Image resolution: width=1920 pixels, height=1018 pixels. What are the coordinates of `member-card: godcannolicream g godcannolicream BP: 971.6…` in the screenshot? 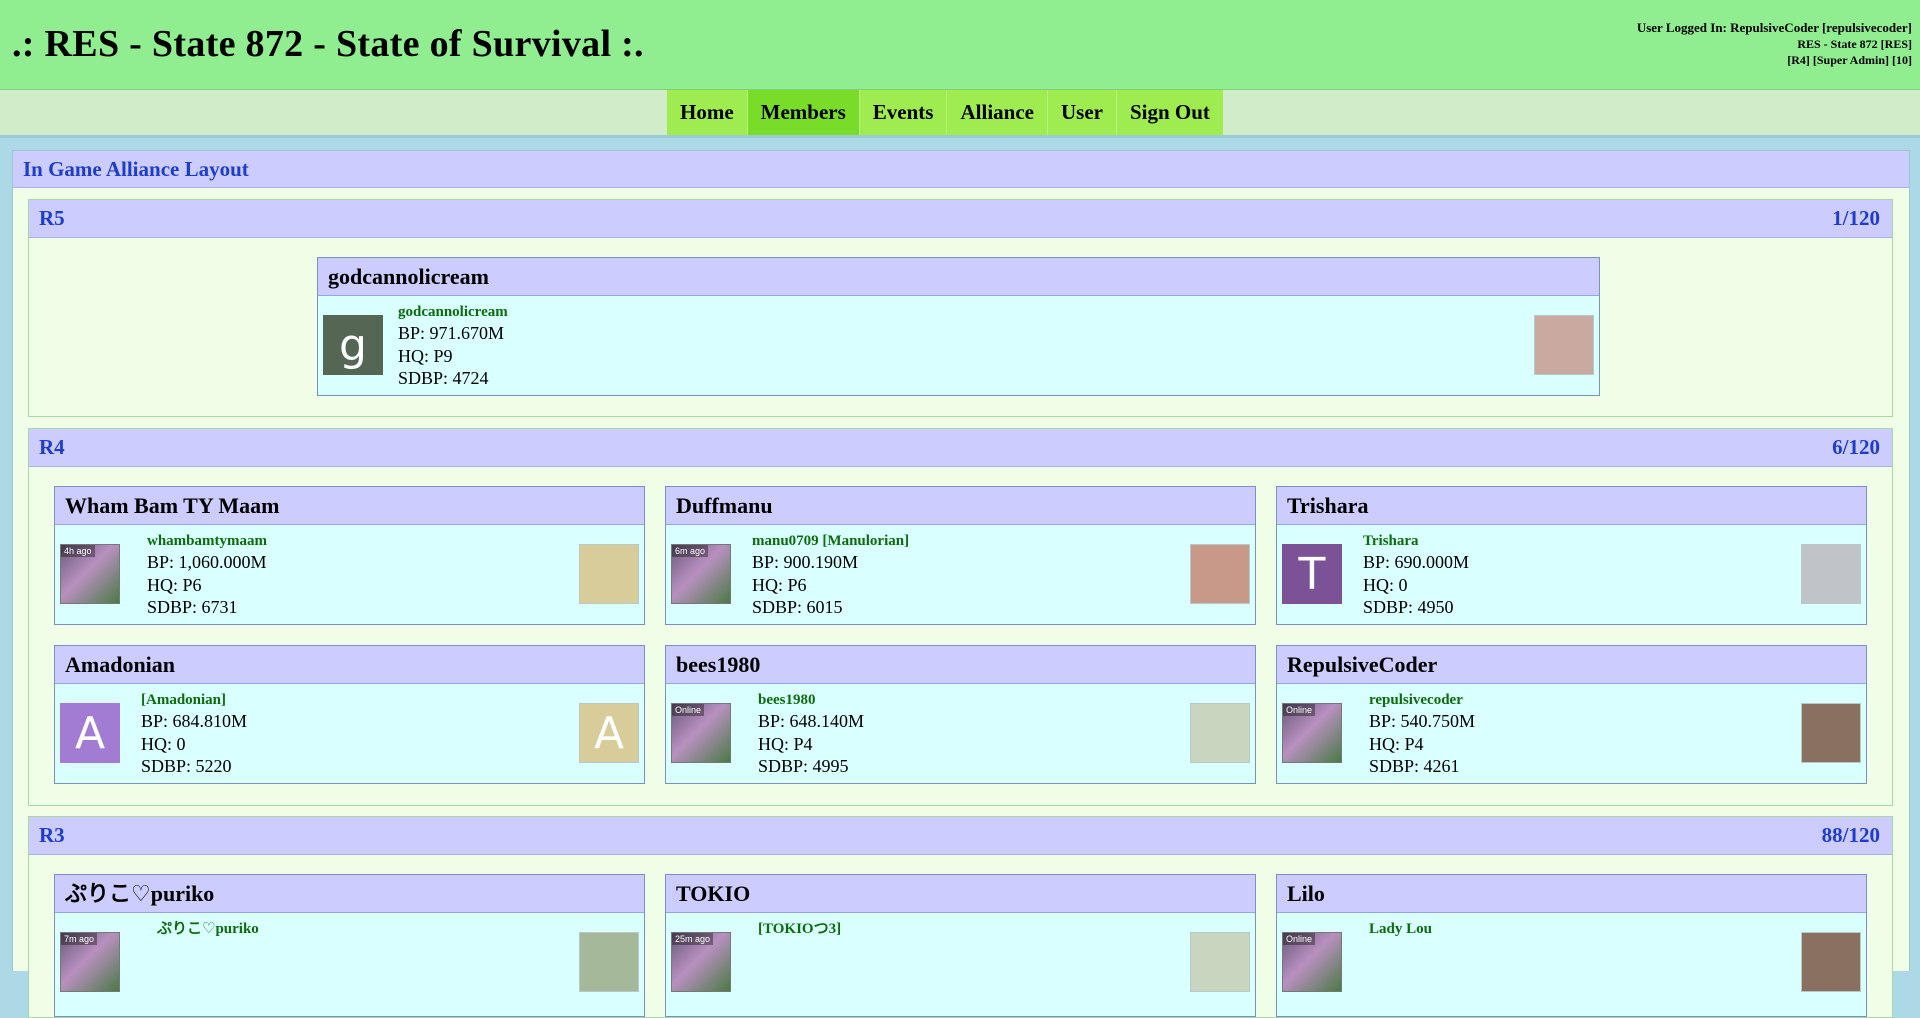 It's located at (958, 326).